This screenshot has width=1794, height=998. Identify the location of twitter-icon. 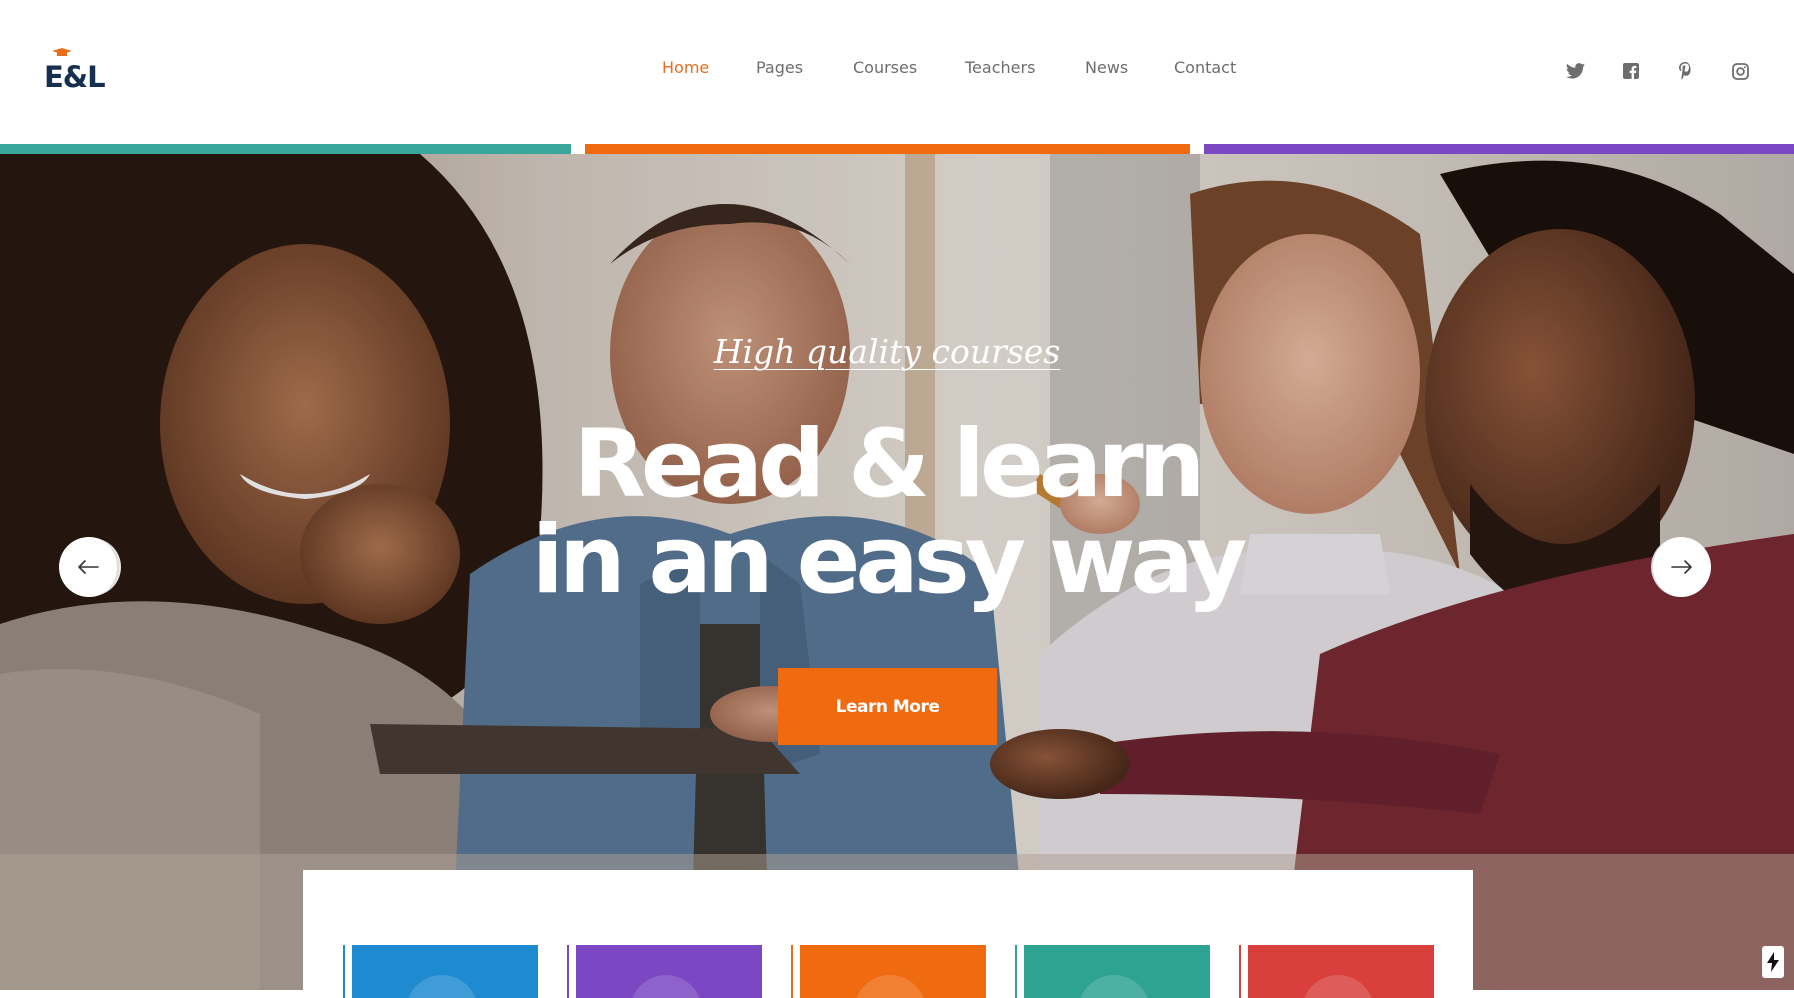
(1575, 71).